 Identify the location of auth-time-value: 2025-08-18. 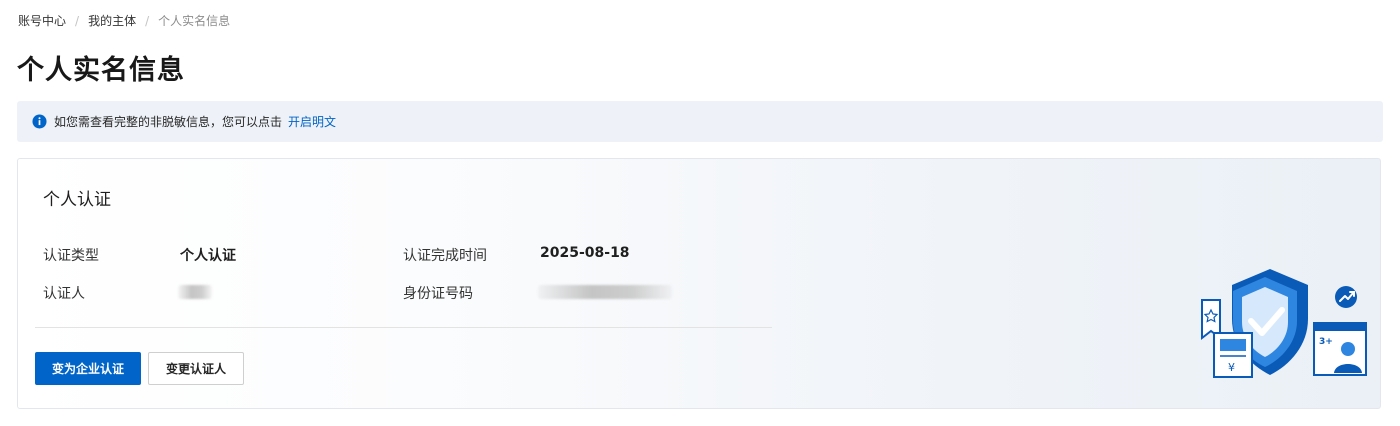
(585, 253).